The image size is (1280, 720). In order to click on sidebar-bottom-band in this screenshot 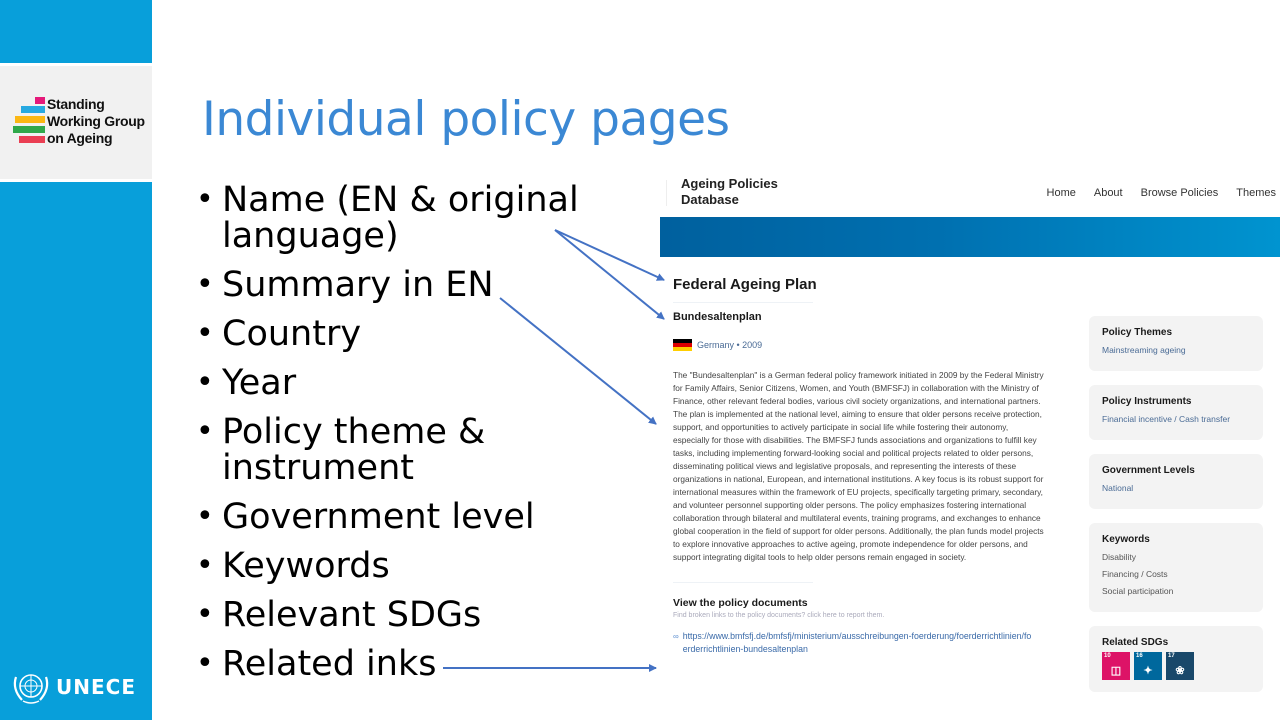, I will do `click(76, 451)`.